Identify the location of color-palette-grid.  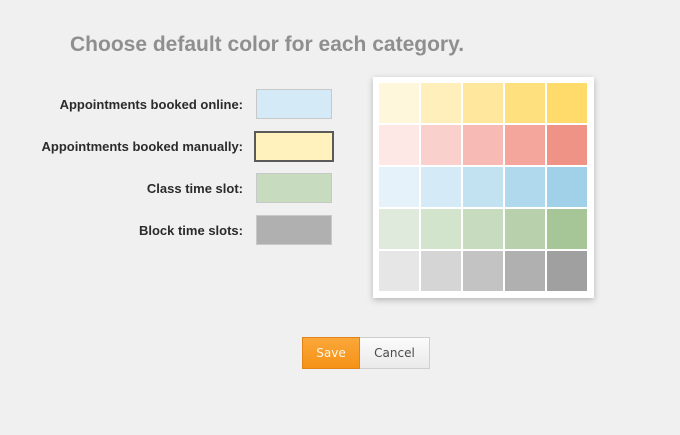
(483, 187).